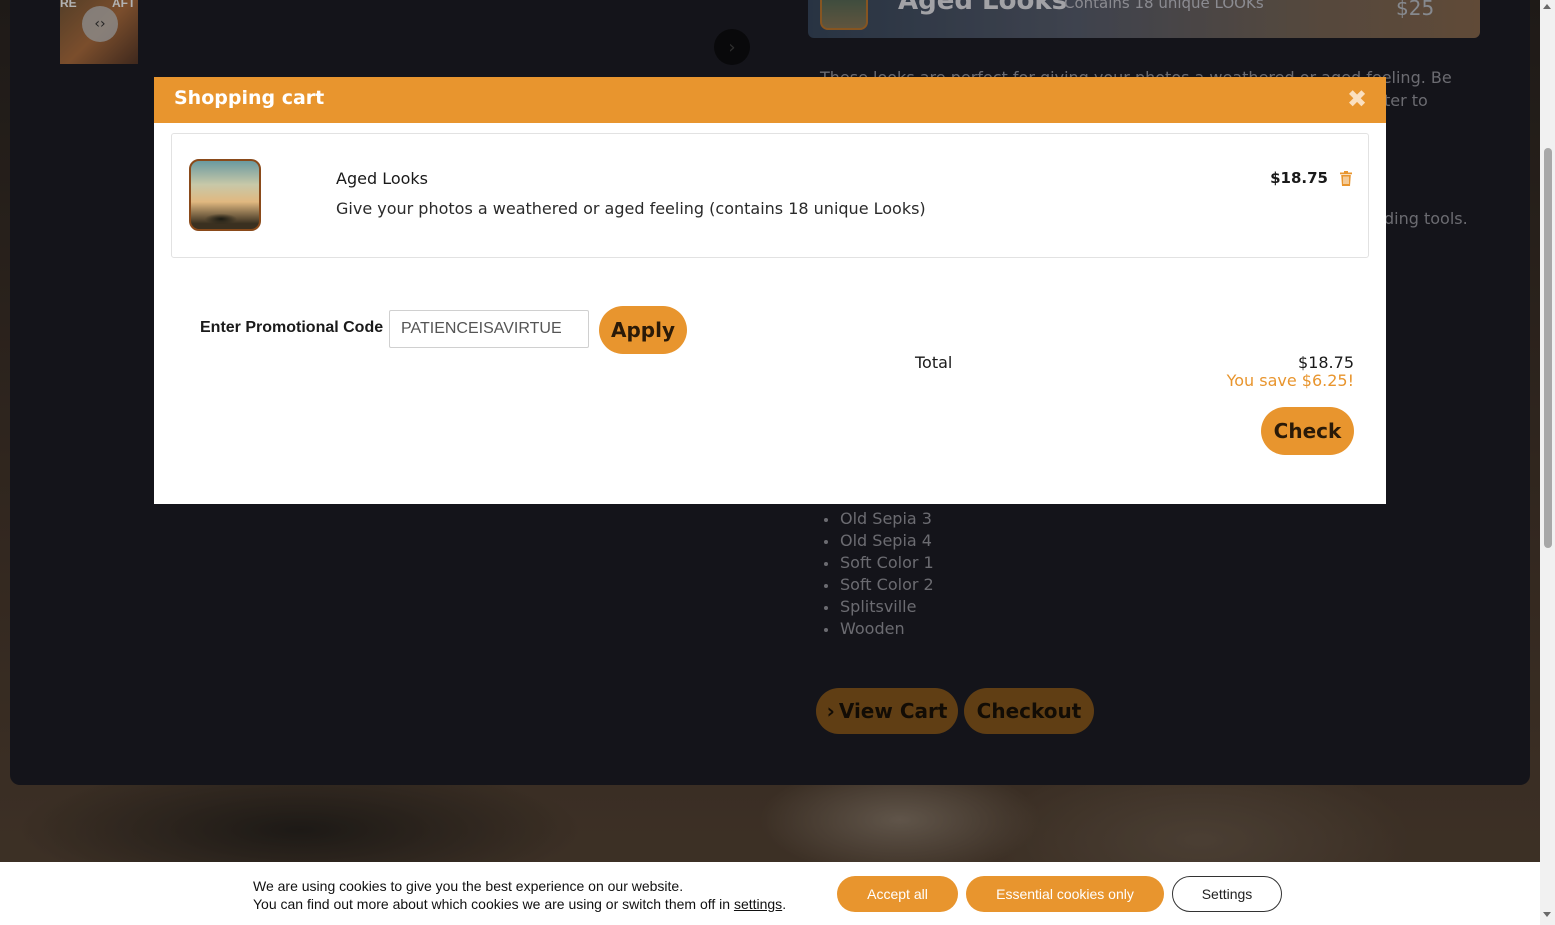 This screenshot has width=1555, height=925. What do you see at coordinates (1307, 431) in the screenshot?
I see `check-button: Check` at bounding box center [1307, 431].